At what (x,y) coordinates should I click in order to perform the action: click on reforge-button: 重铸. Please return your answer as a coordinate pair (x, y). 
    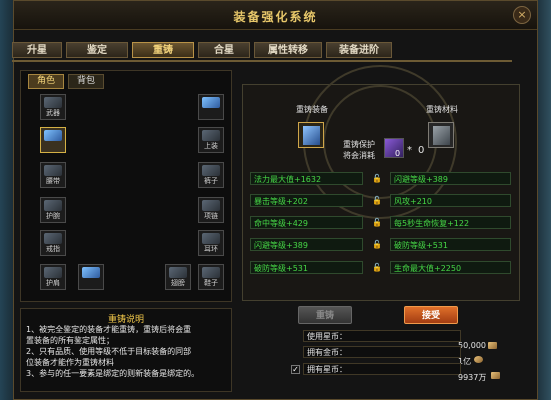
    Looking at the image, I should click on (325, 315).